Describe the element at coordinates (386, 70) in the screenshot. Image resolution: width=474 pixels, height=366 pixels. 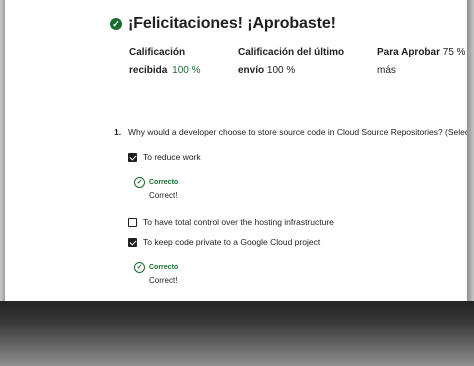
I see `to-pass-value-line-2: más` at that location.